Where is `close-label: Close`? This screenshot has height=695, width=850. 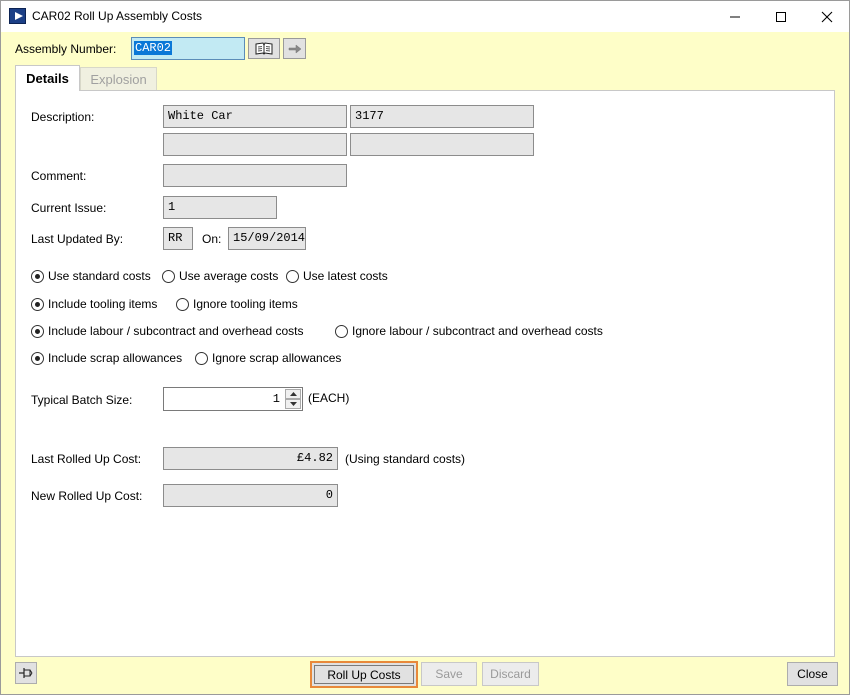 close-label: Close is located at coordinates (812, 674).